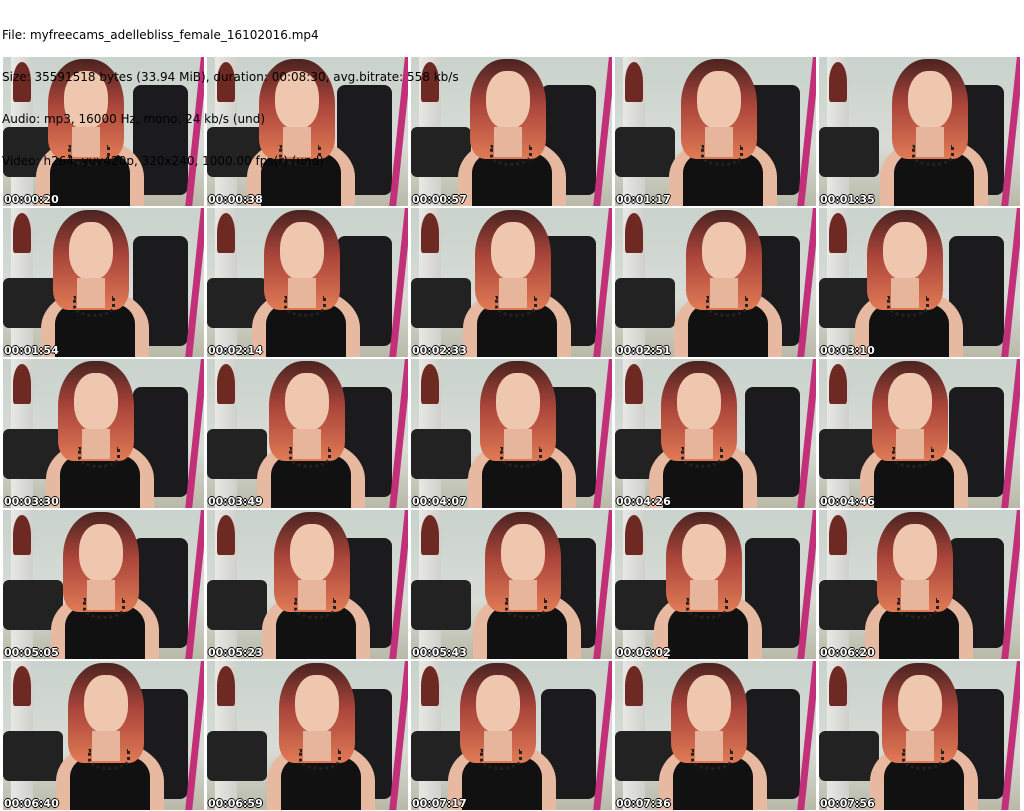 The width and height of the screenshot is (1024, 811). I want to click on thumbnail-frame: 00:02:33, so click(511, 282).